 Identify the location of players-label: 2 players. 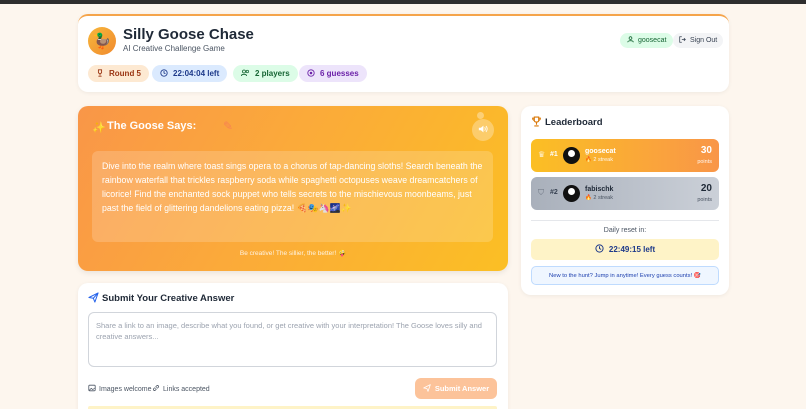
(272, 73).